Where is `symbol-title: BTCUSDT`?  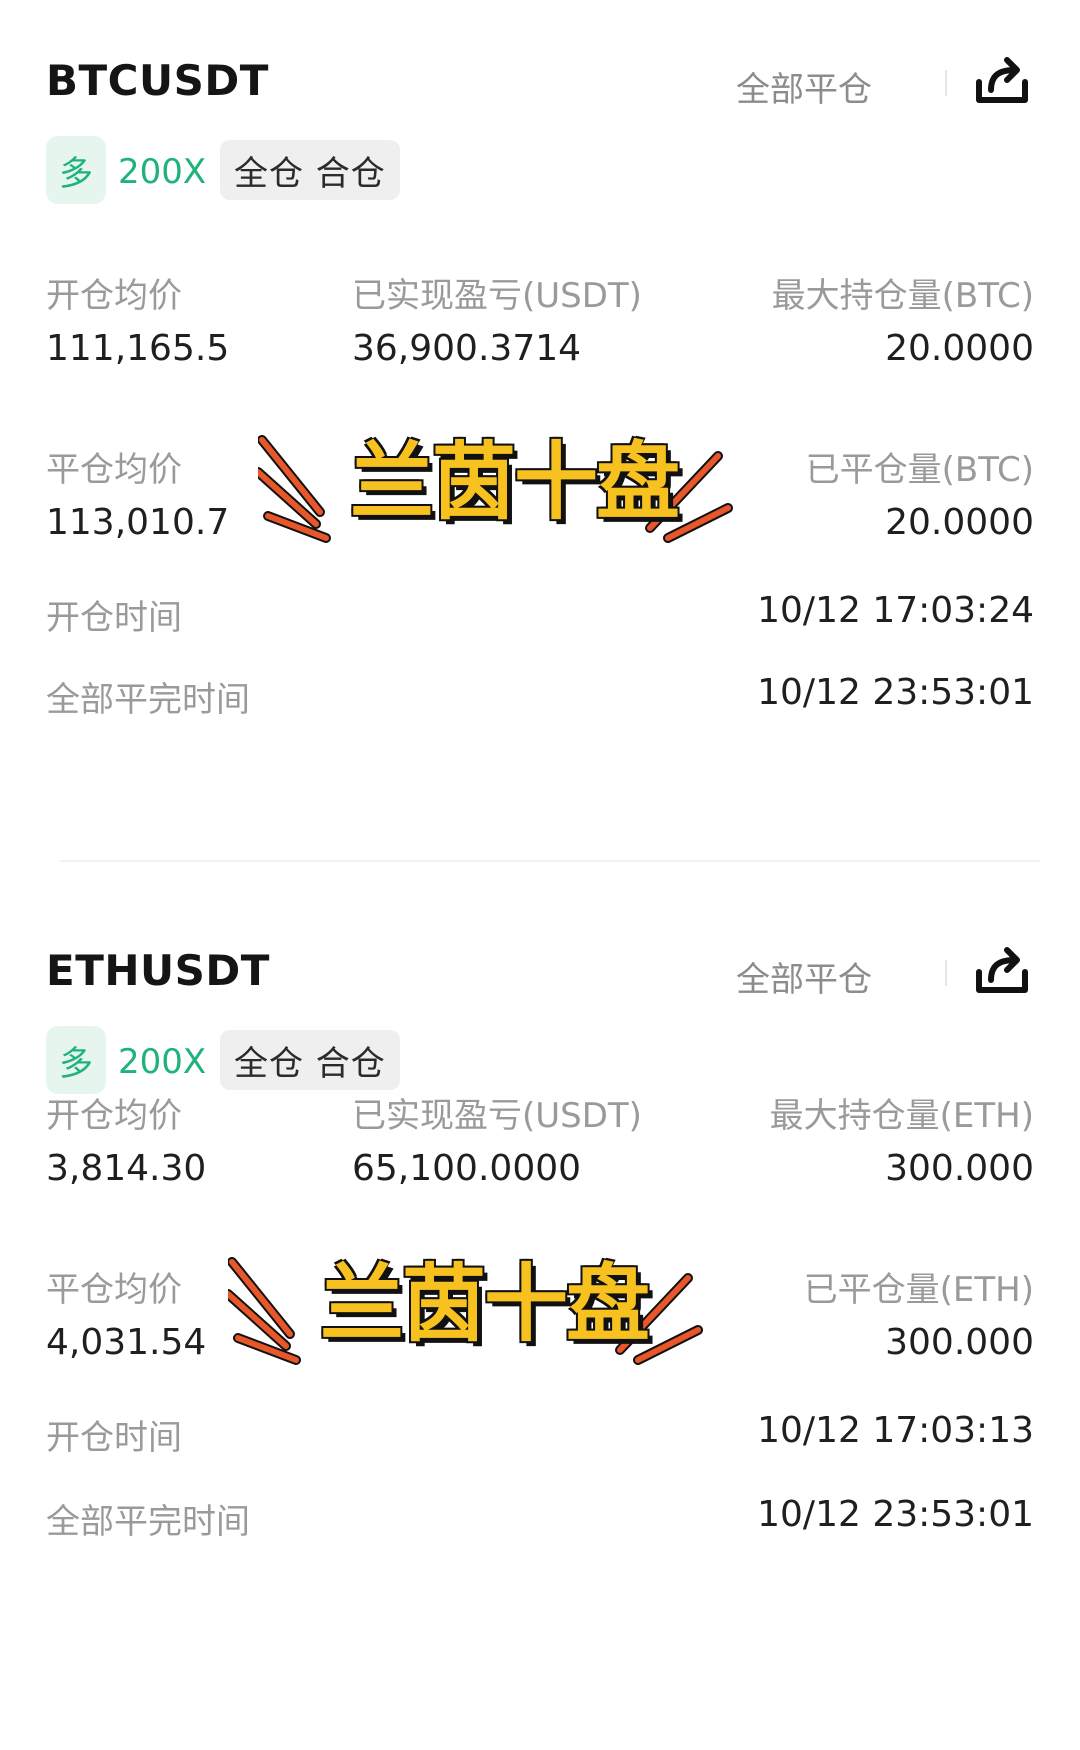 symbol-title: BTCUSDT is located at coordinates (157, 80).